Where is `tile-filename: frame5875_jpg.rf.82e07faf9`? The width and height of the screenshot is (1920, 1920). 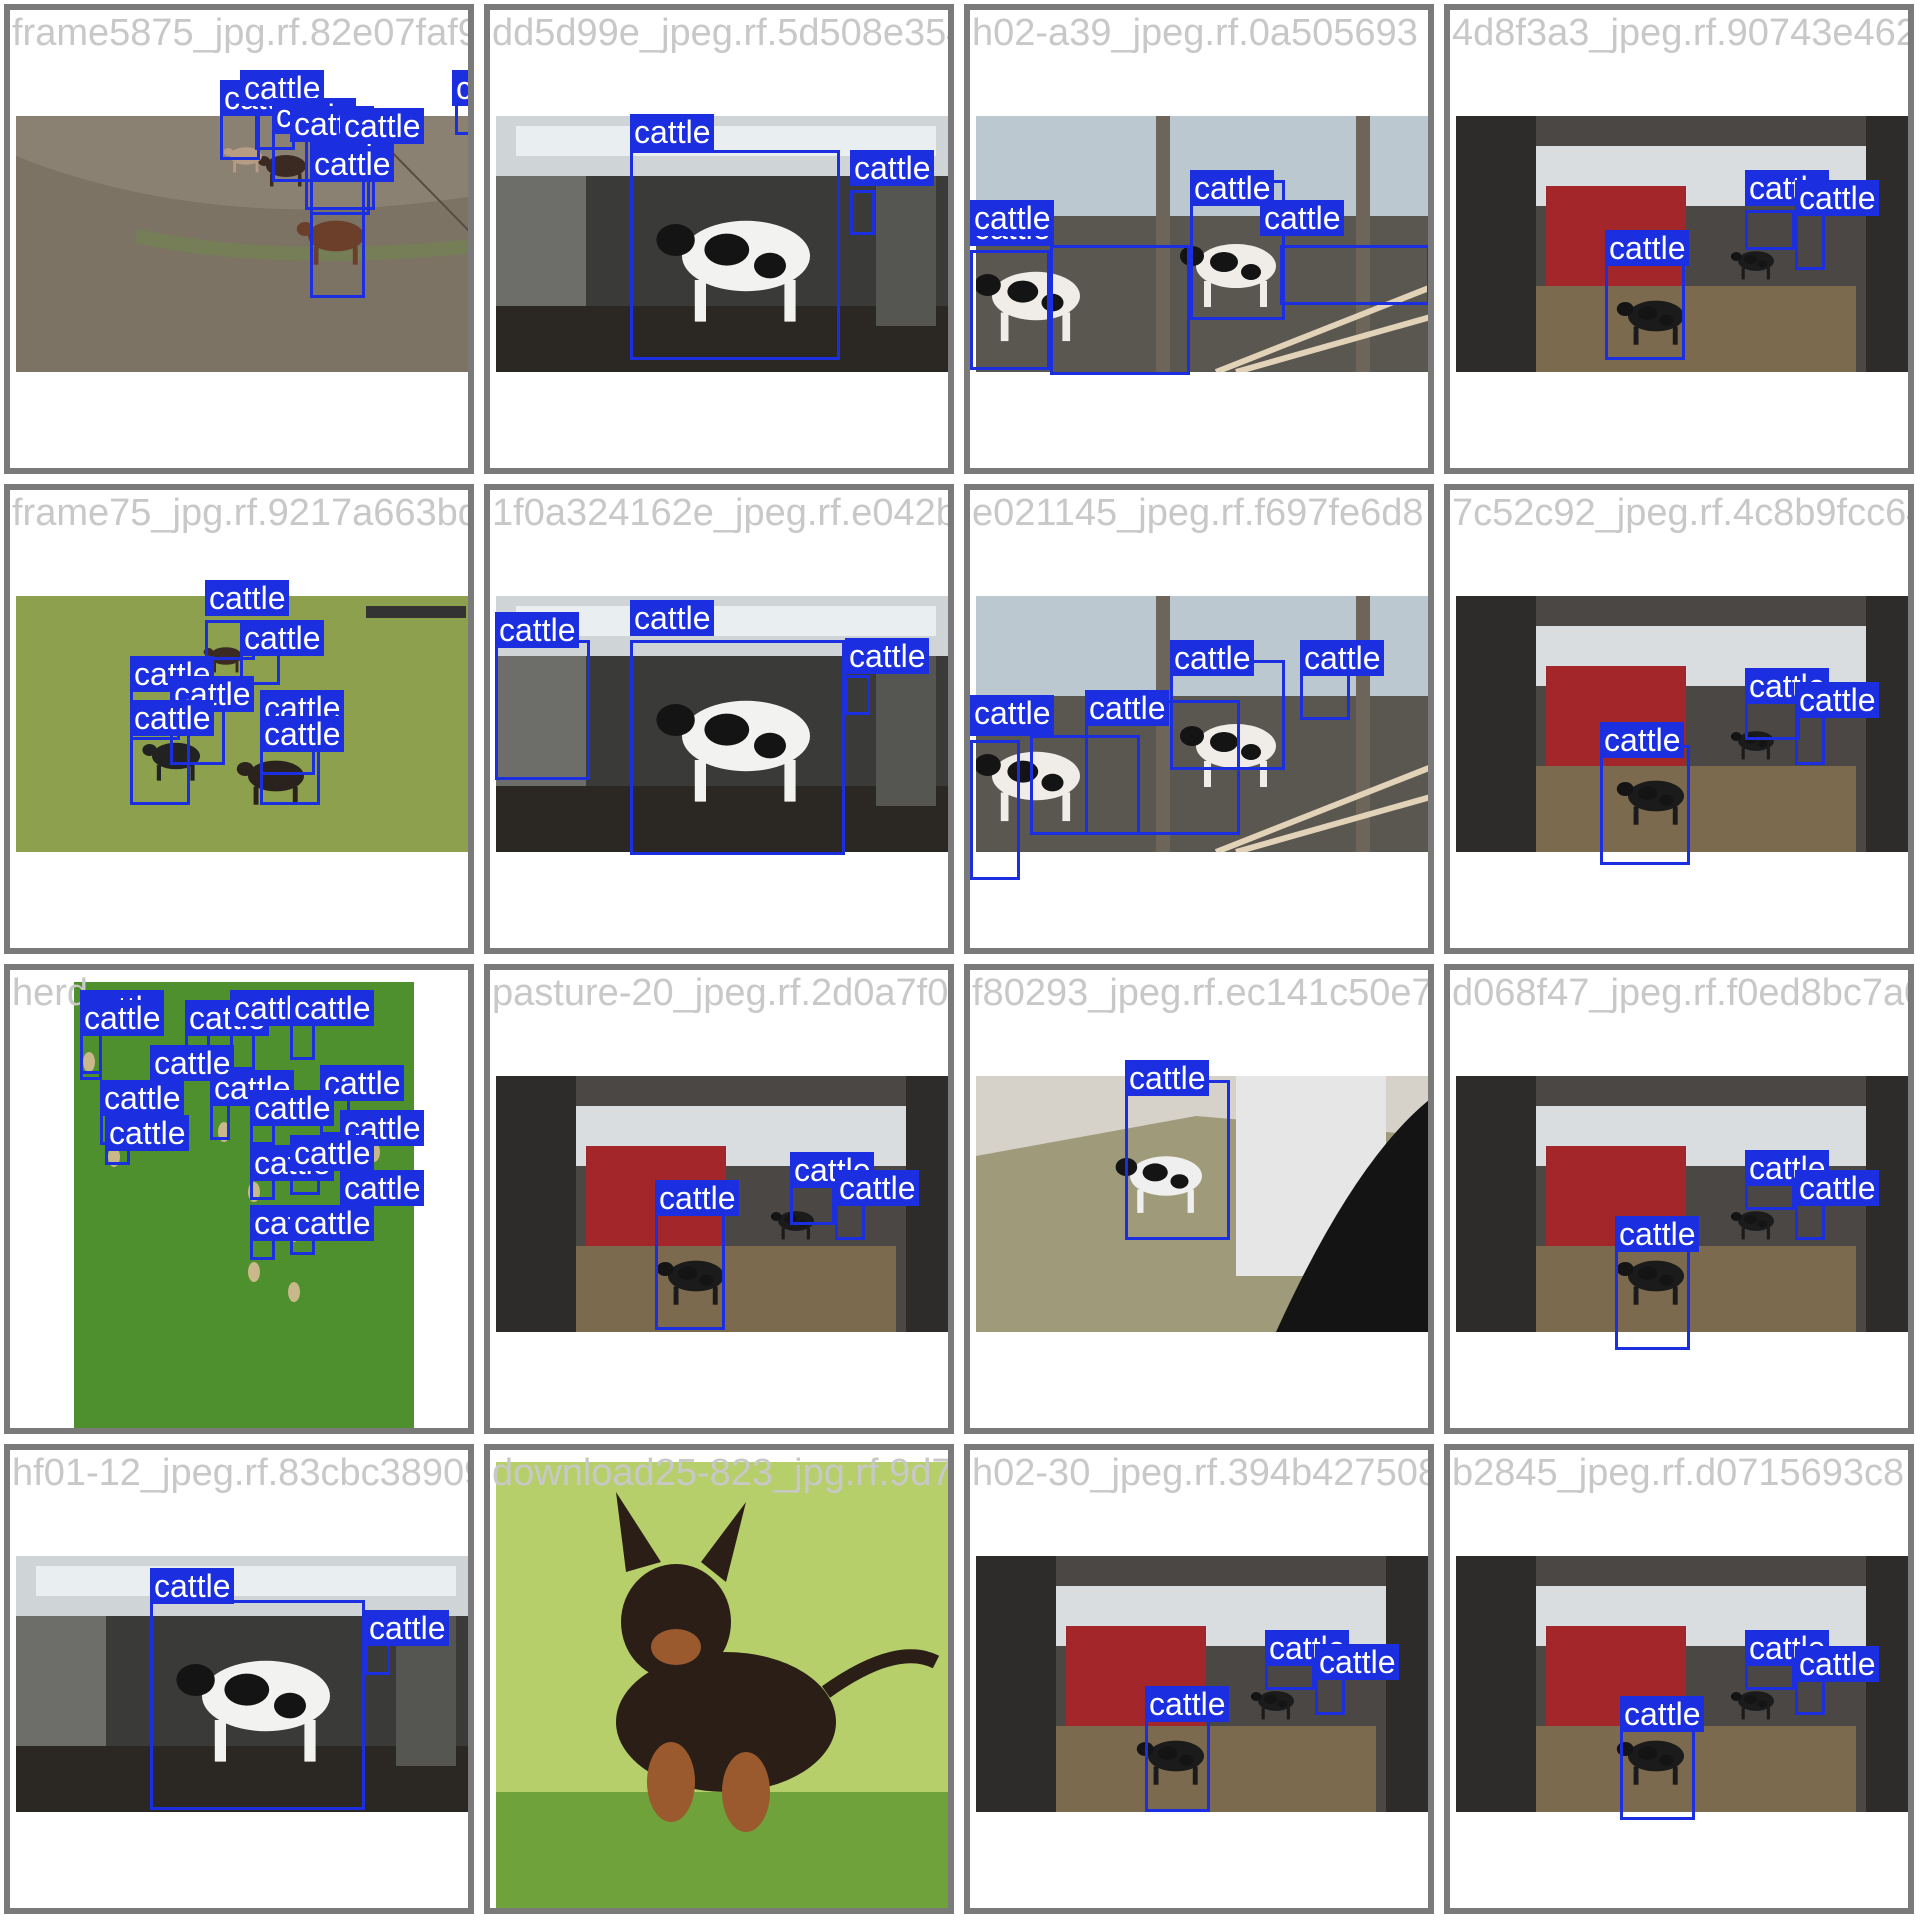 tile-filename: frame5875_jpg.rf.82e07faf9 is located at coordinates (243, 33).